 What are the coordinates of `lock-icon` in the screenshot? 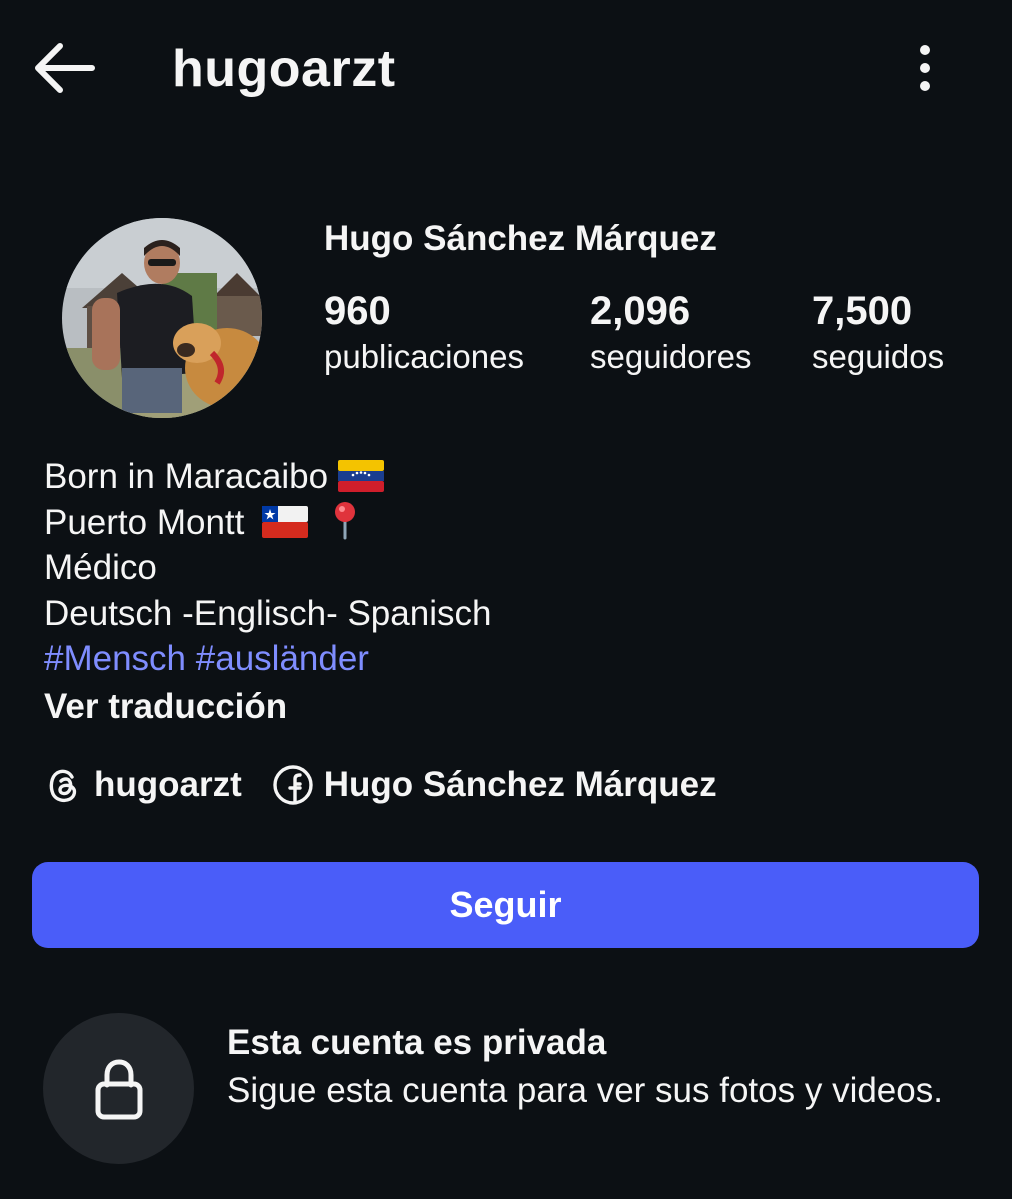 It's located at (118, 1088).